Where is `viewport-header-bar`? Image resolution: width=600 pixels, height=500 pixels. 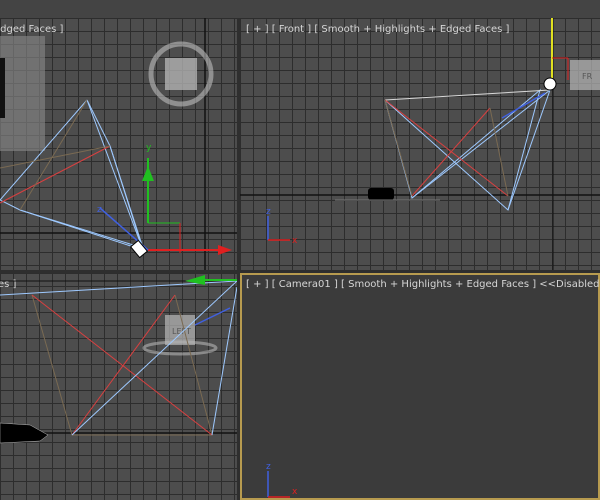
viewport-header-bar is located at coordinates (300, 9).